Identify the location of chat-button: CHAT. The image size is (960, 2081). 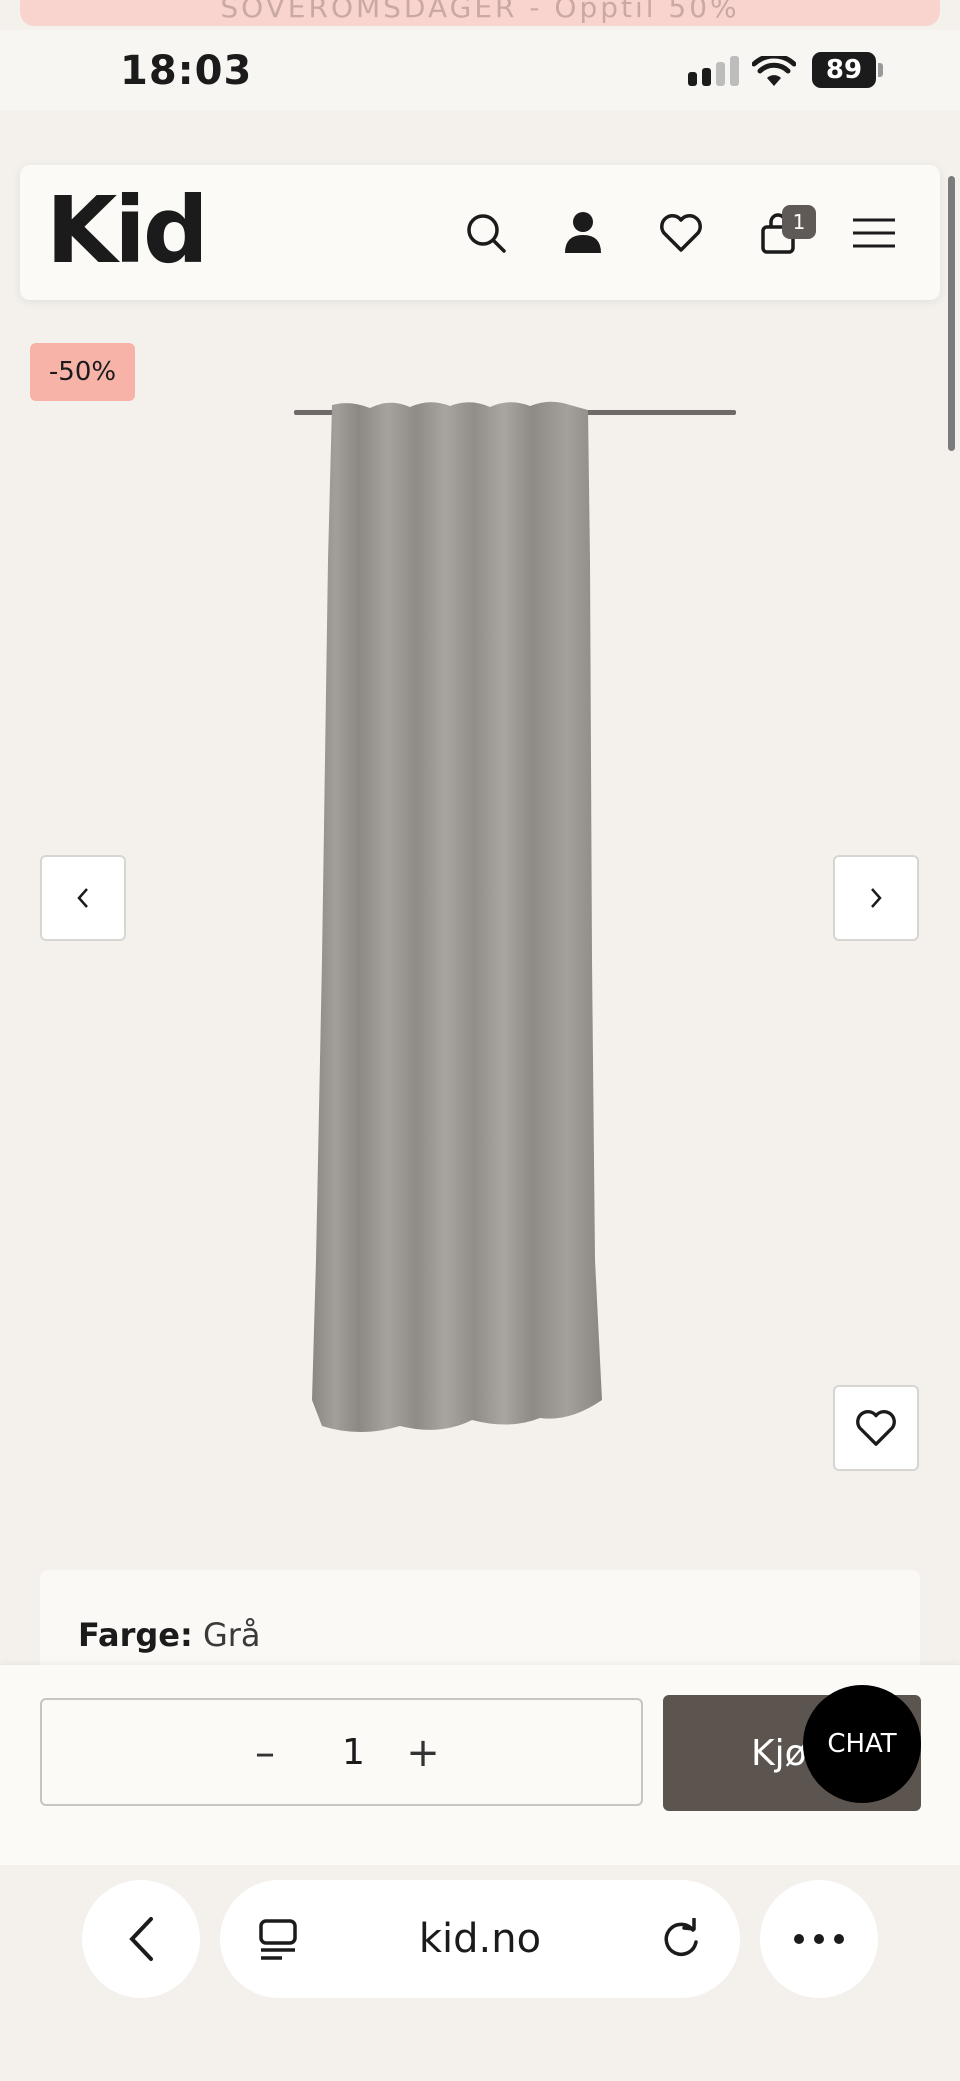
(862, 1744).